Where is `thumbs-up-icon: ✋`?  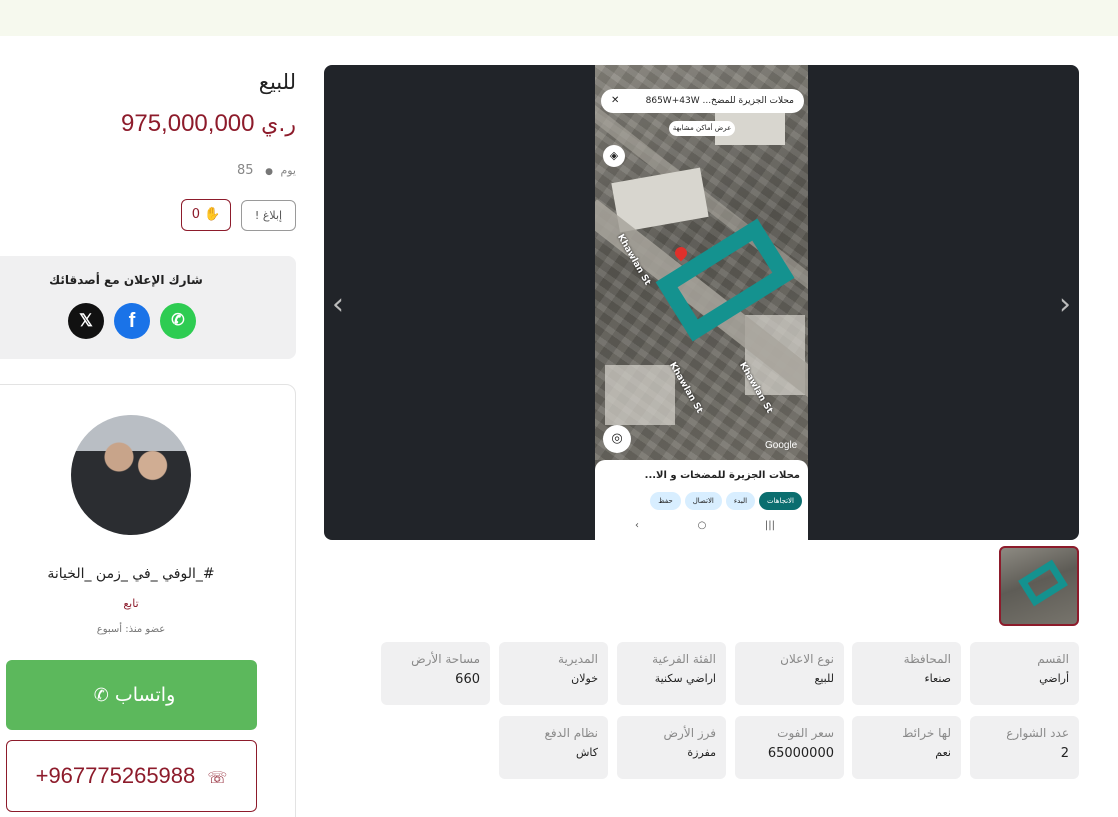
thumbs-up-icon: ✋ is located at coordinates (212, 214).